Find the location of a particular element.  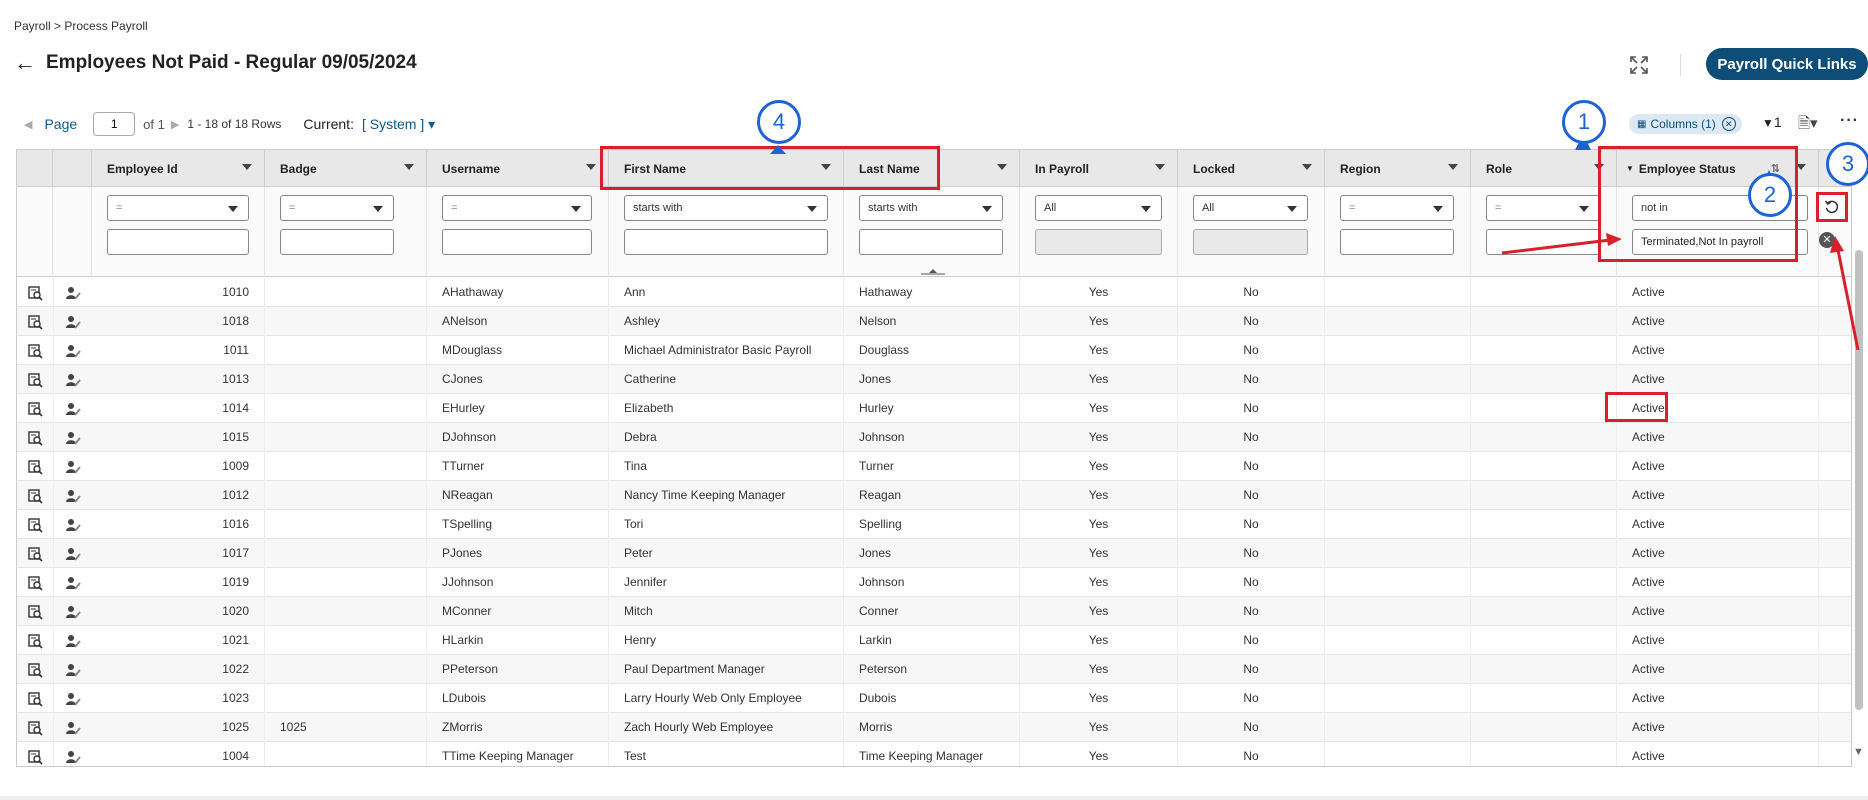

chevron-down-icon is located at coordinates (378, 209).